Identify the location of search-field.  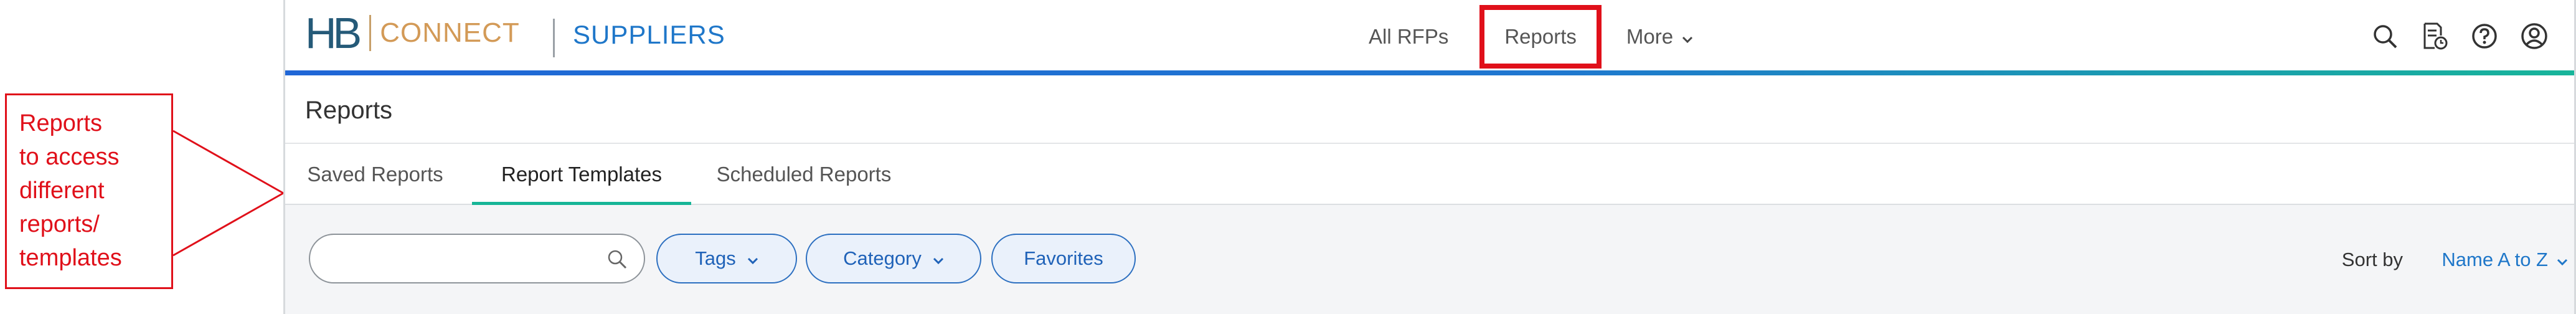
(477, 259).